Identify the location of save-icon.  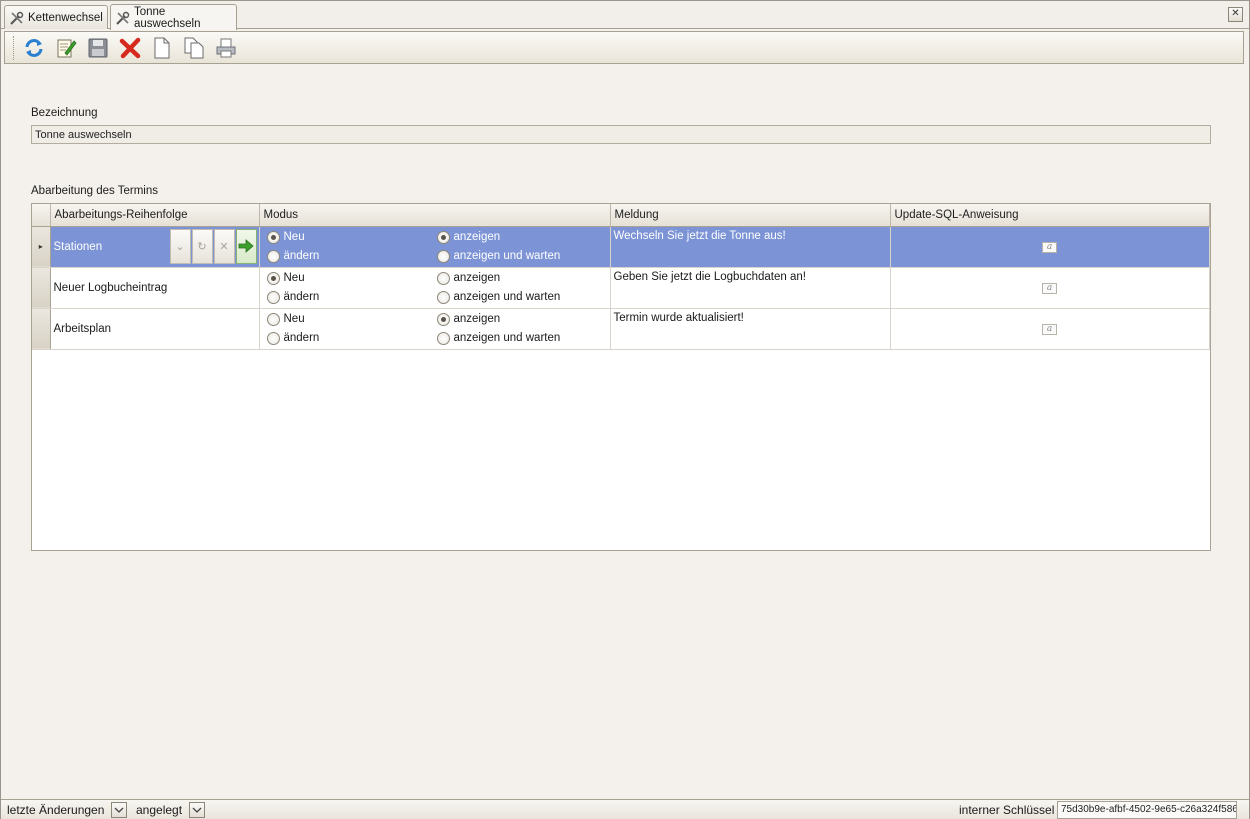
(98, 48).